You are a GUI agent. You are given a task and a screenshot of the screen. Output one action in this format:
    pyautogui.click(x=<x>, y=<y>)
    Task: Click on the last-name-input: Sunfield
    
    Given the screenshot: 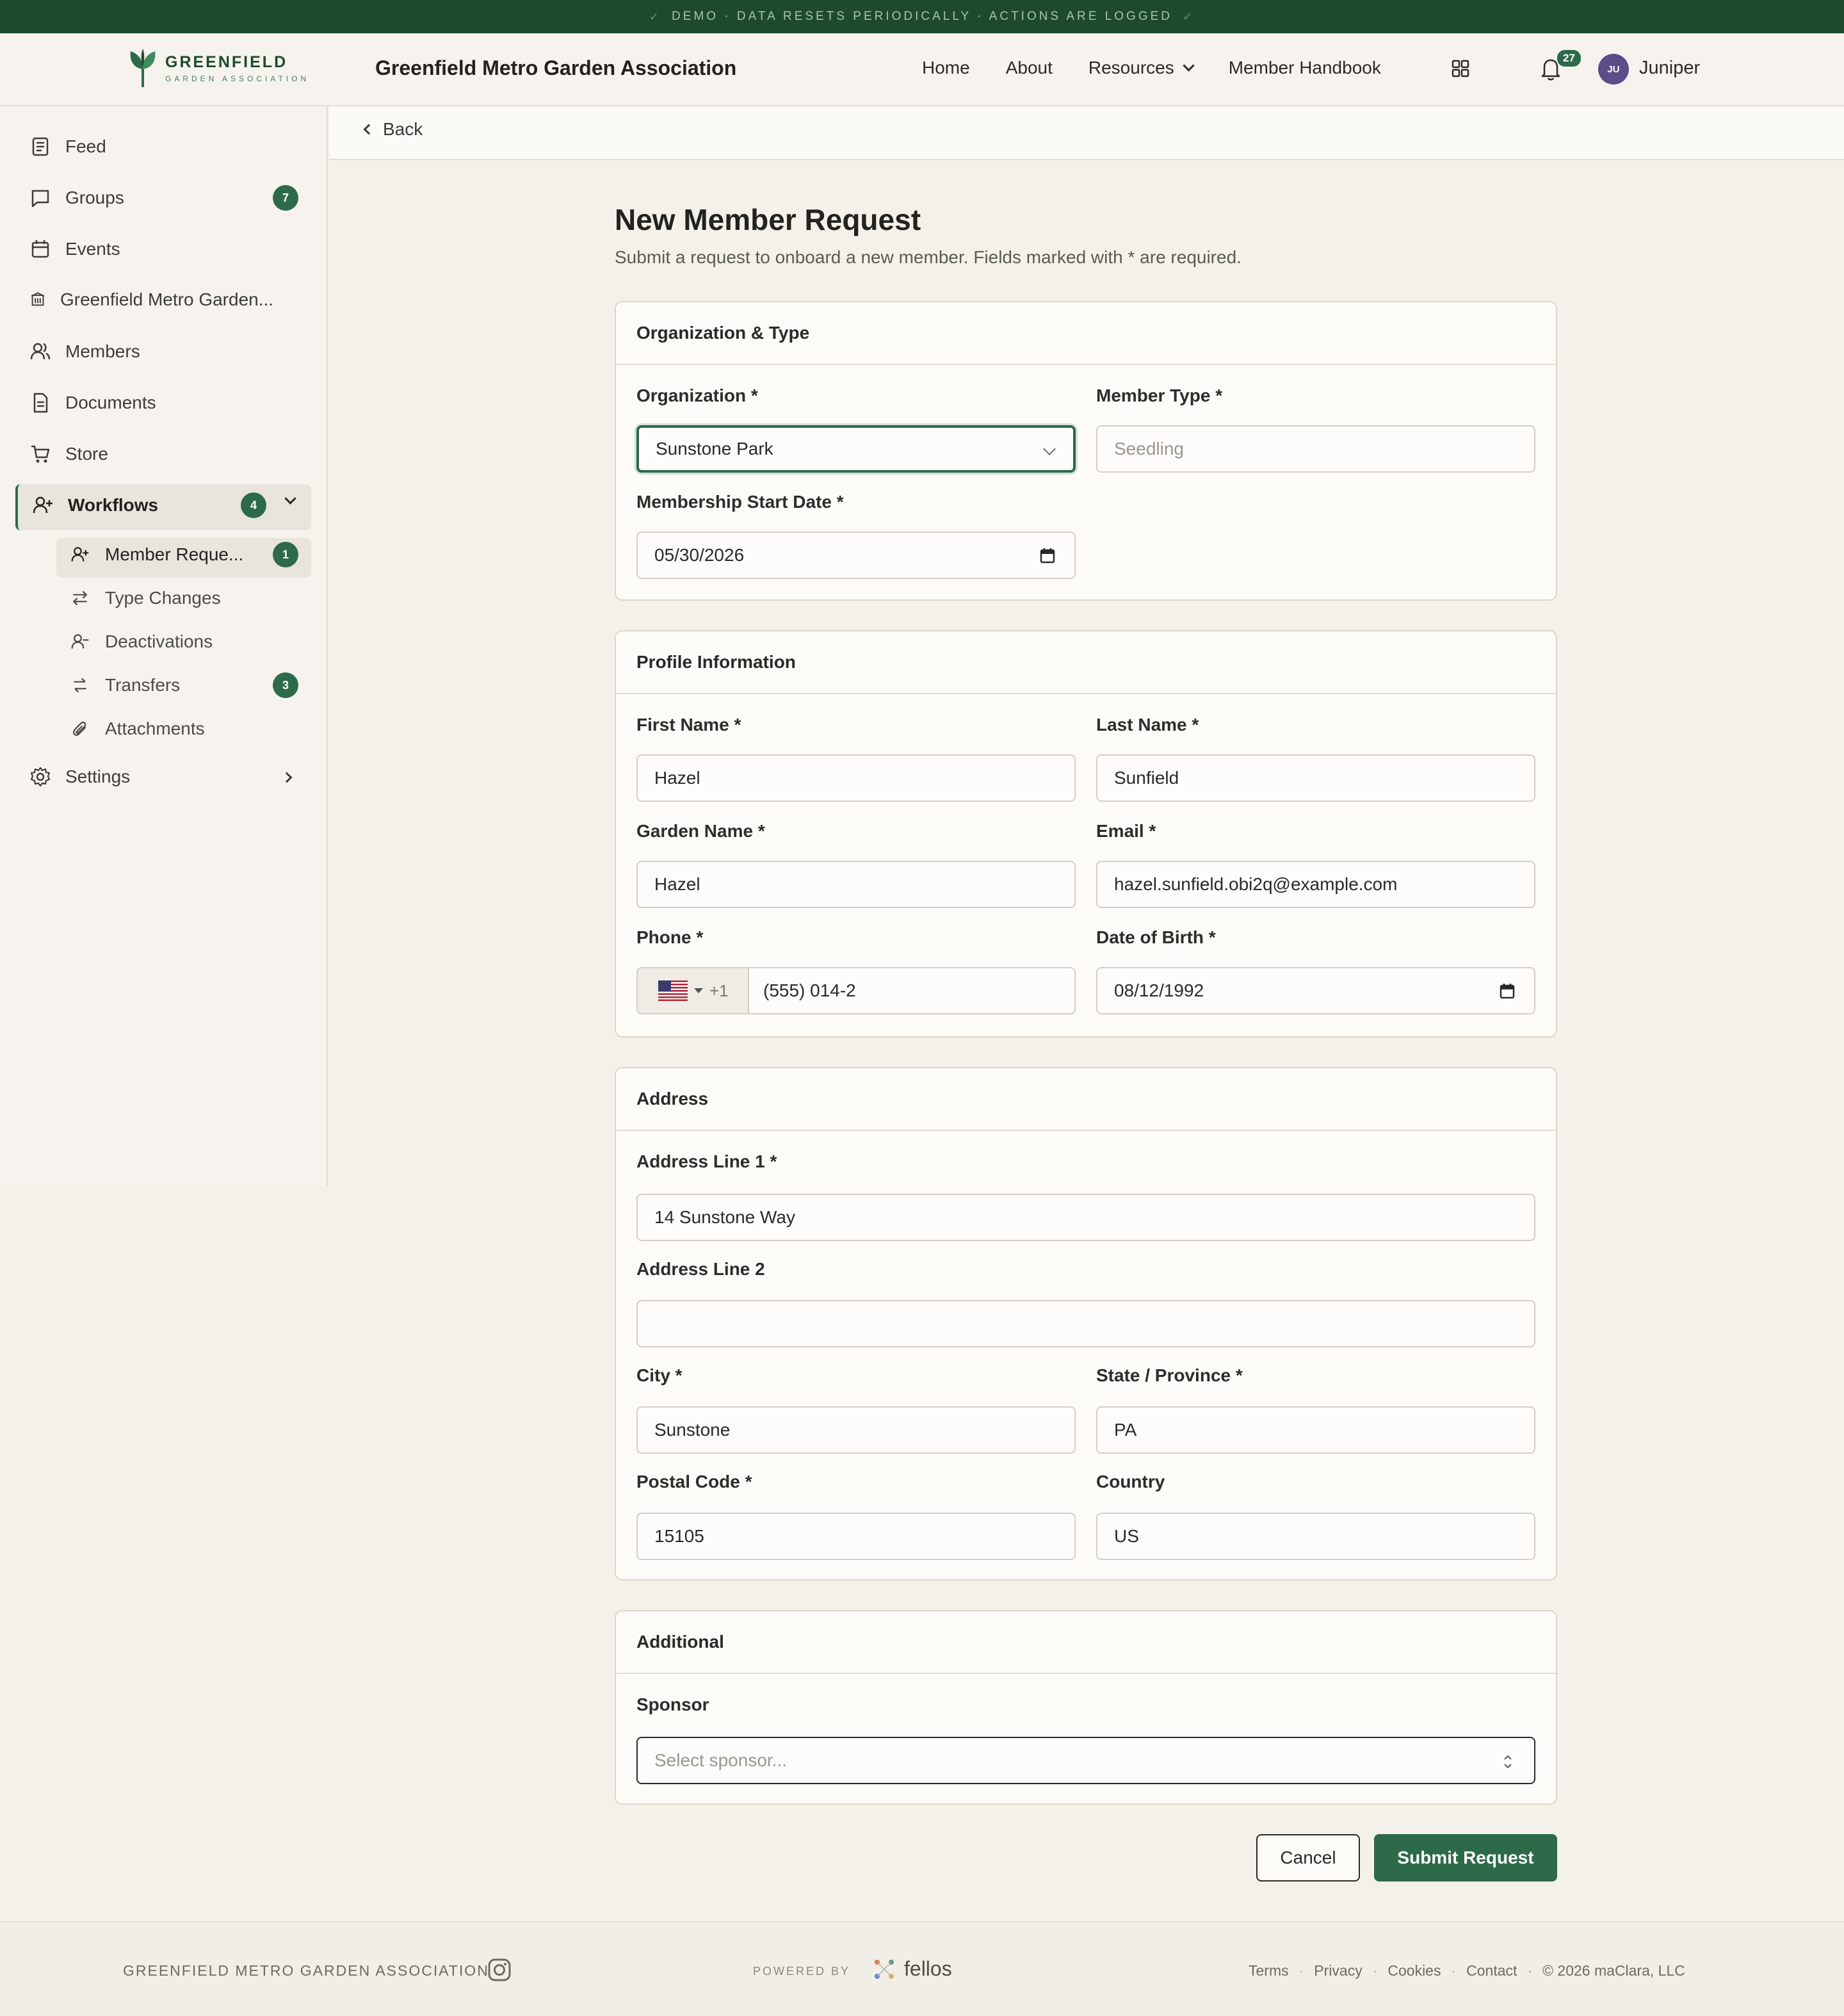 What is the action you would take?
    pyautogui.click(x=1315, y=778)
    